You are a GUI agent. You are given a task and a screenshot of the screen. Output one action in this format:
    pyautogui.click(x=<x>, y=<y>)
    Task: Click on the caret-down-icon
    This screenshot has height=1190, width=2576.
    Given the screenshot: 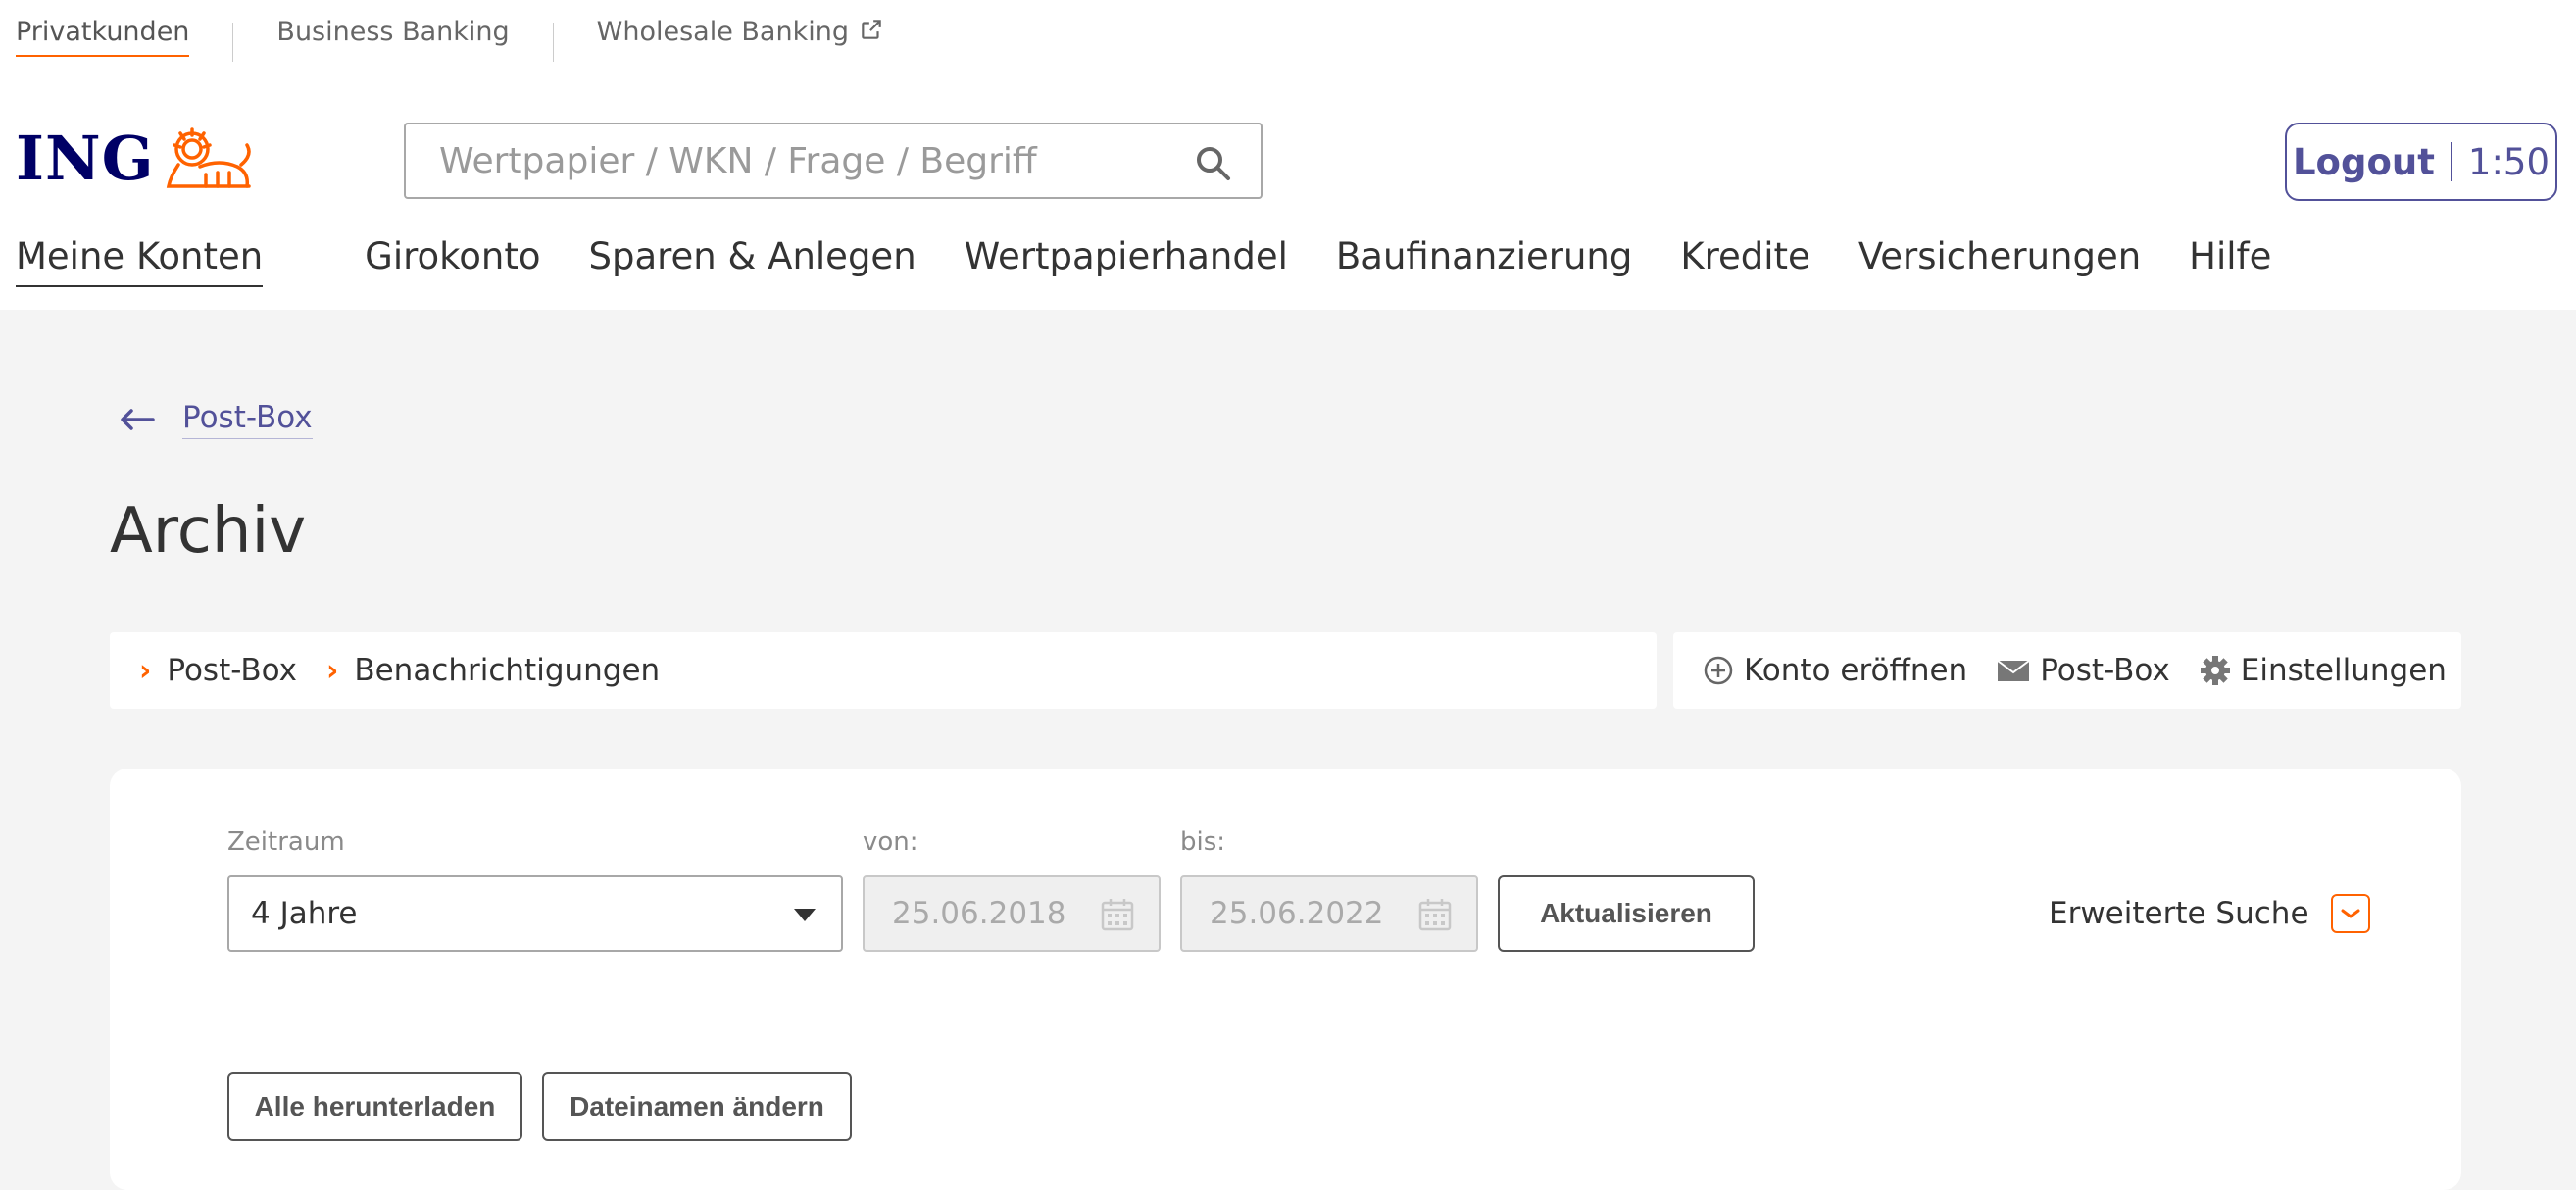 What is the action you would take?
    pyautogui.click(x=805, y=915)
    